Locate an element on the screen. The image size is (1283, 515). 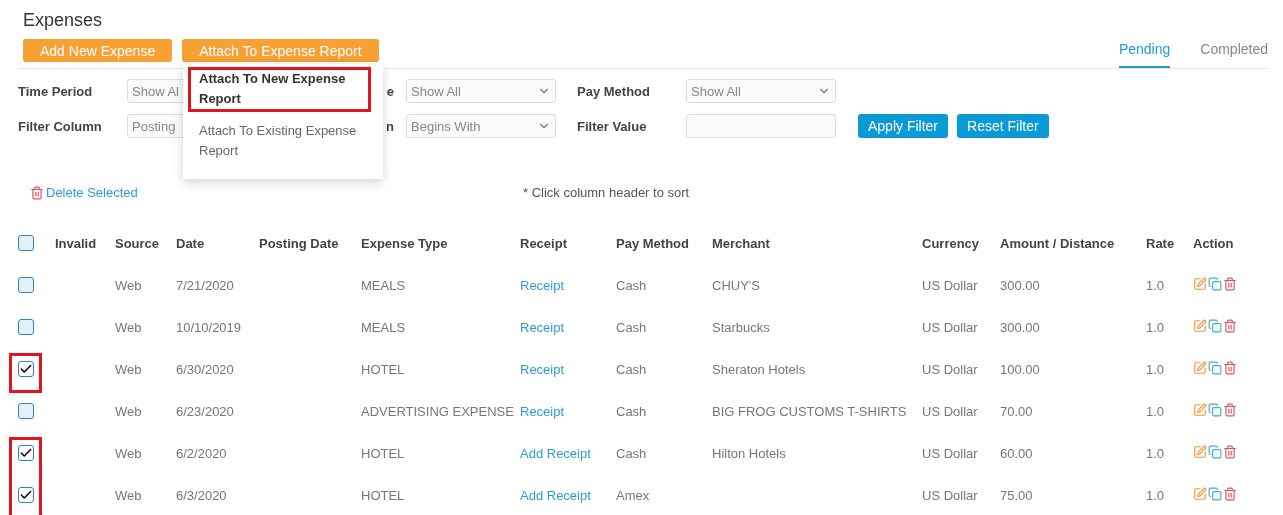
column-header: Currency is located at coordinates (961, 243).